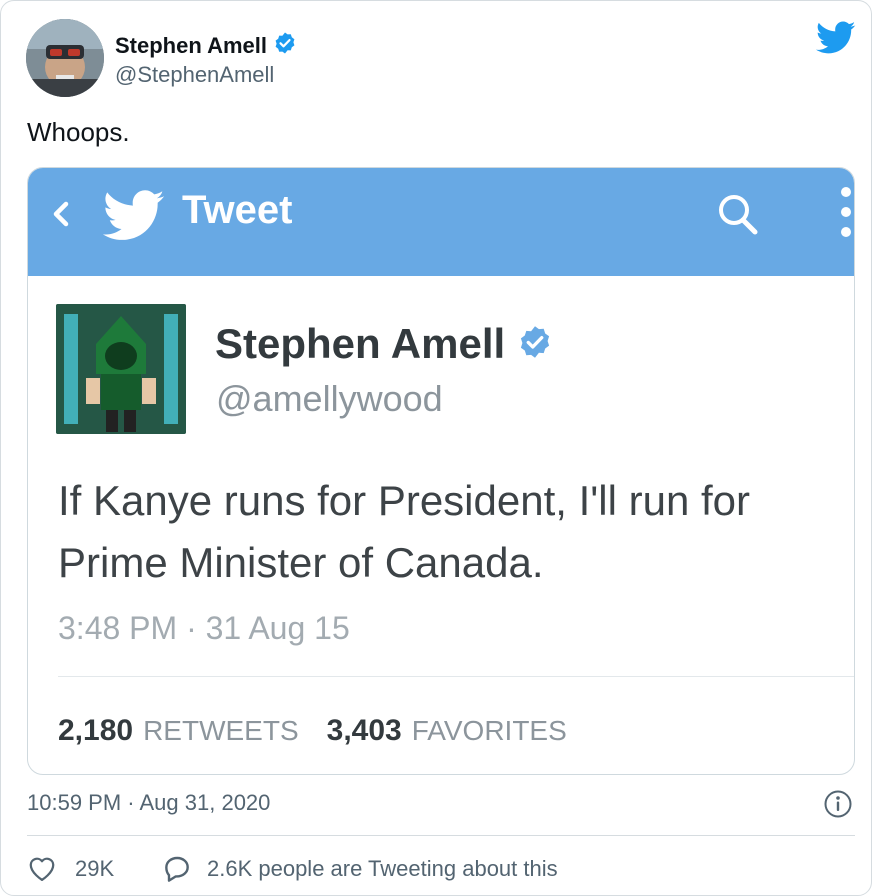 This screenshot has width=872, height=896. I want to click on conversation-link: 2.6K people are Tweeting about this, so click(382, 869).